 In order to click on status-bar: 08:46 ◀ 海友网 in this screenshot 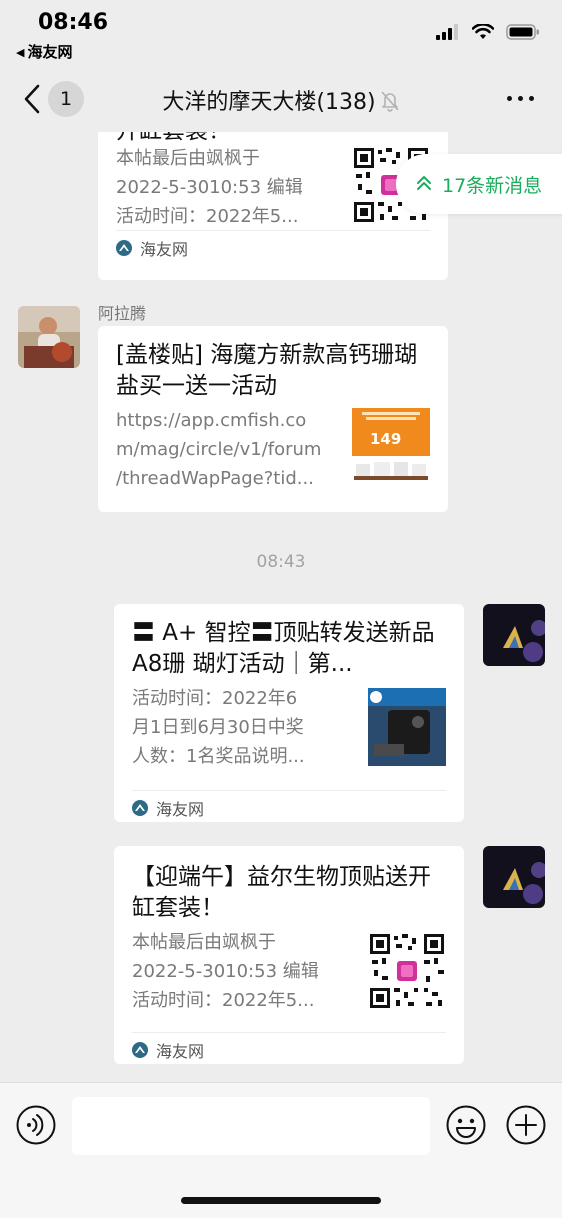, I will do `click(281, 33)`.